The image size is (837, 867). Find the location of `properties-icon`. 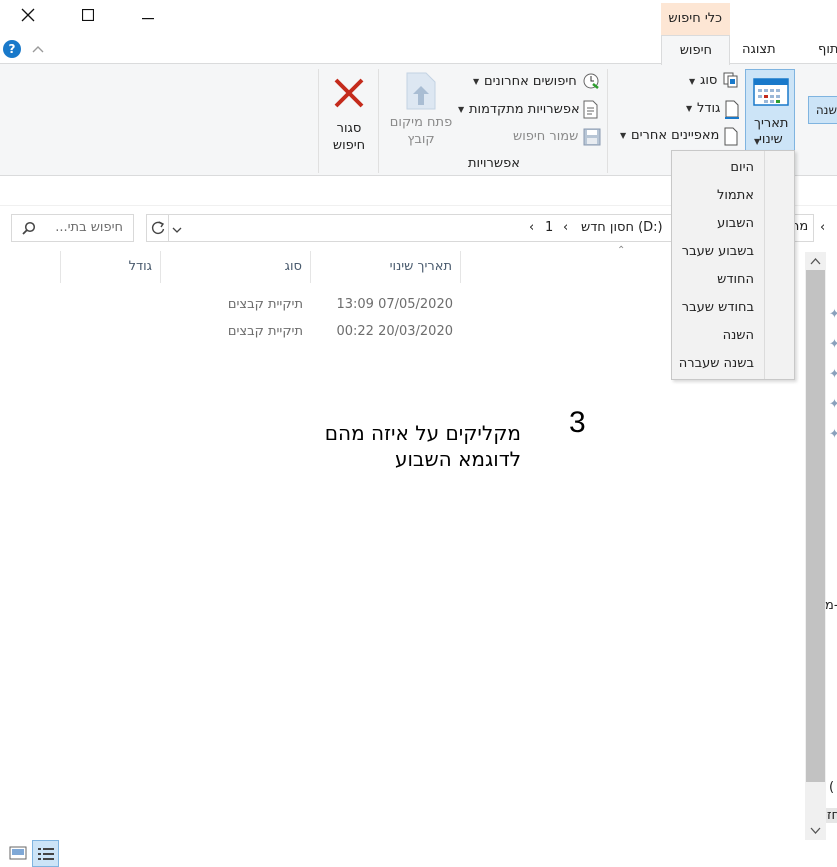

properties-icon is located at coordinates (731, 138).